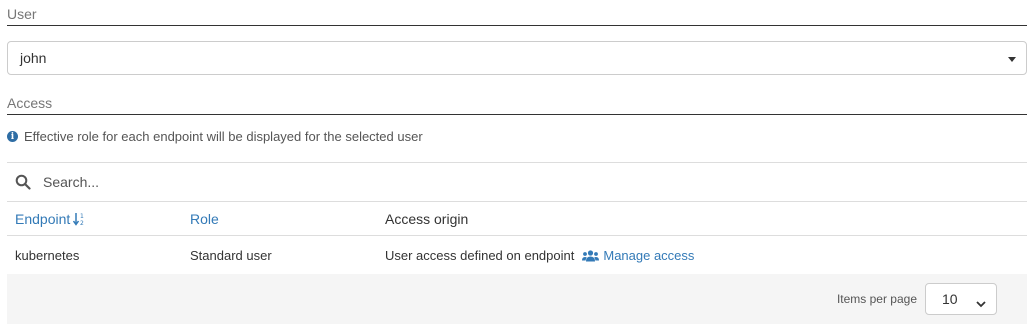  Describe the element at coordinates (204, 219) in the screenshot. I see `column-header-role: Role` at that location.